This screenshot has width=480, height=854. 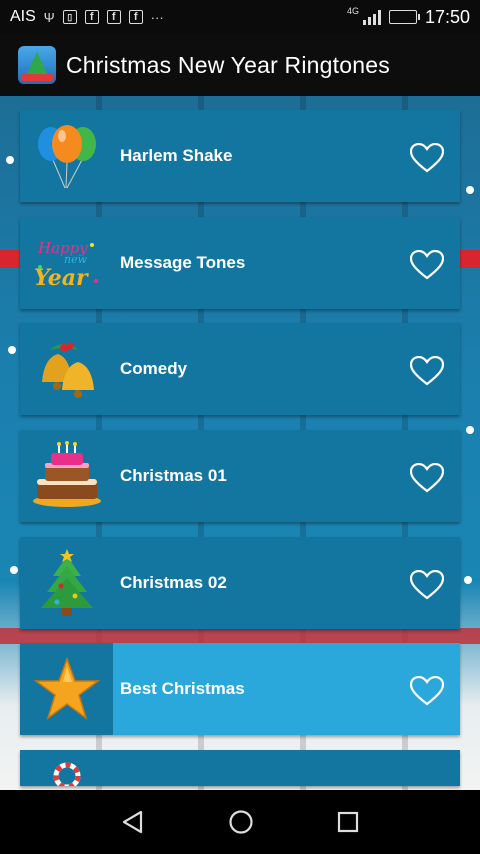 What do you see at coordinates (37, 65) in the screenshot?
I see `app-tree-icon` at bounding box center [37, 65].